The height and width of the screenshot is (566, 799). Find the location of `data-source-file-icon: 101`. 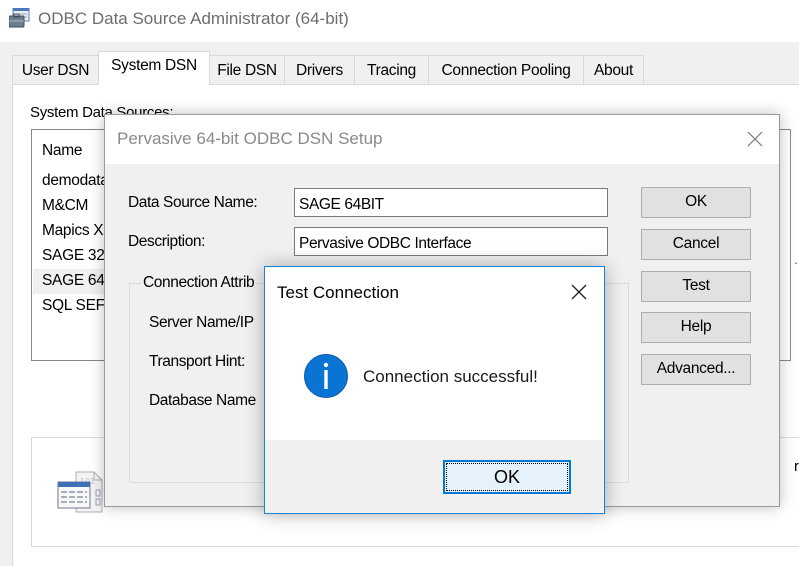

data-source-file-icon: 101 is located at coordinates (80, 492).